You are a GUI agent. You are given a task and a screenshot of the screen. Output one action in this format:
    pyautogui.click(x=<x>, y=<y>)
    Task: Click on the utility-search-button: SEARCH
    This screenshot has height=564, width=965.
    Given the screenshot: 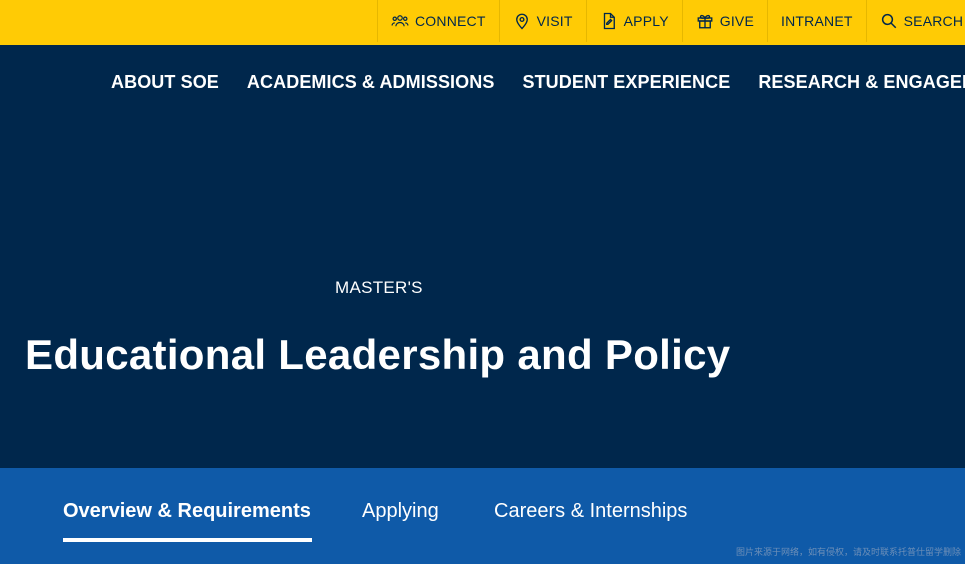 What is the action you would take?
    pyautogui.click(x=915, y=21)
    